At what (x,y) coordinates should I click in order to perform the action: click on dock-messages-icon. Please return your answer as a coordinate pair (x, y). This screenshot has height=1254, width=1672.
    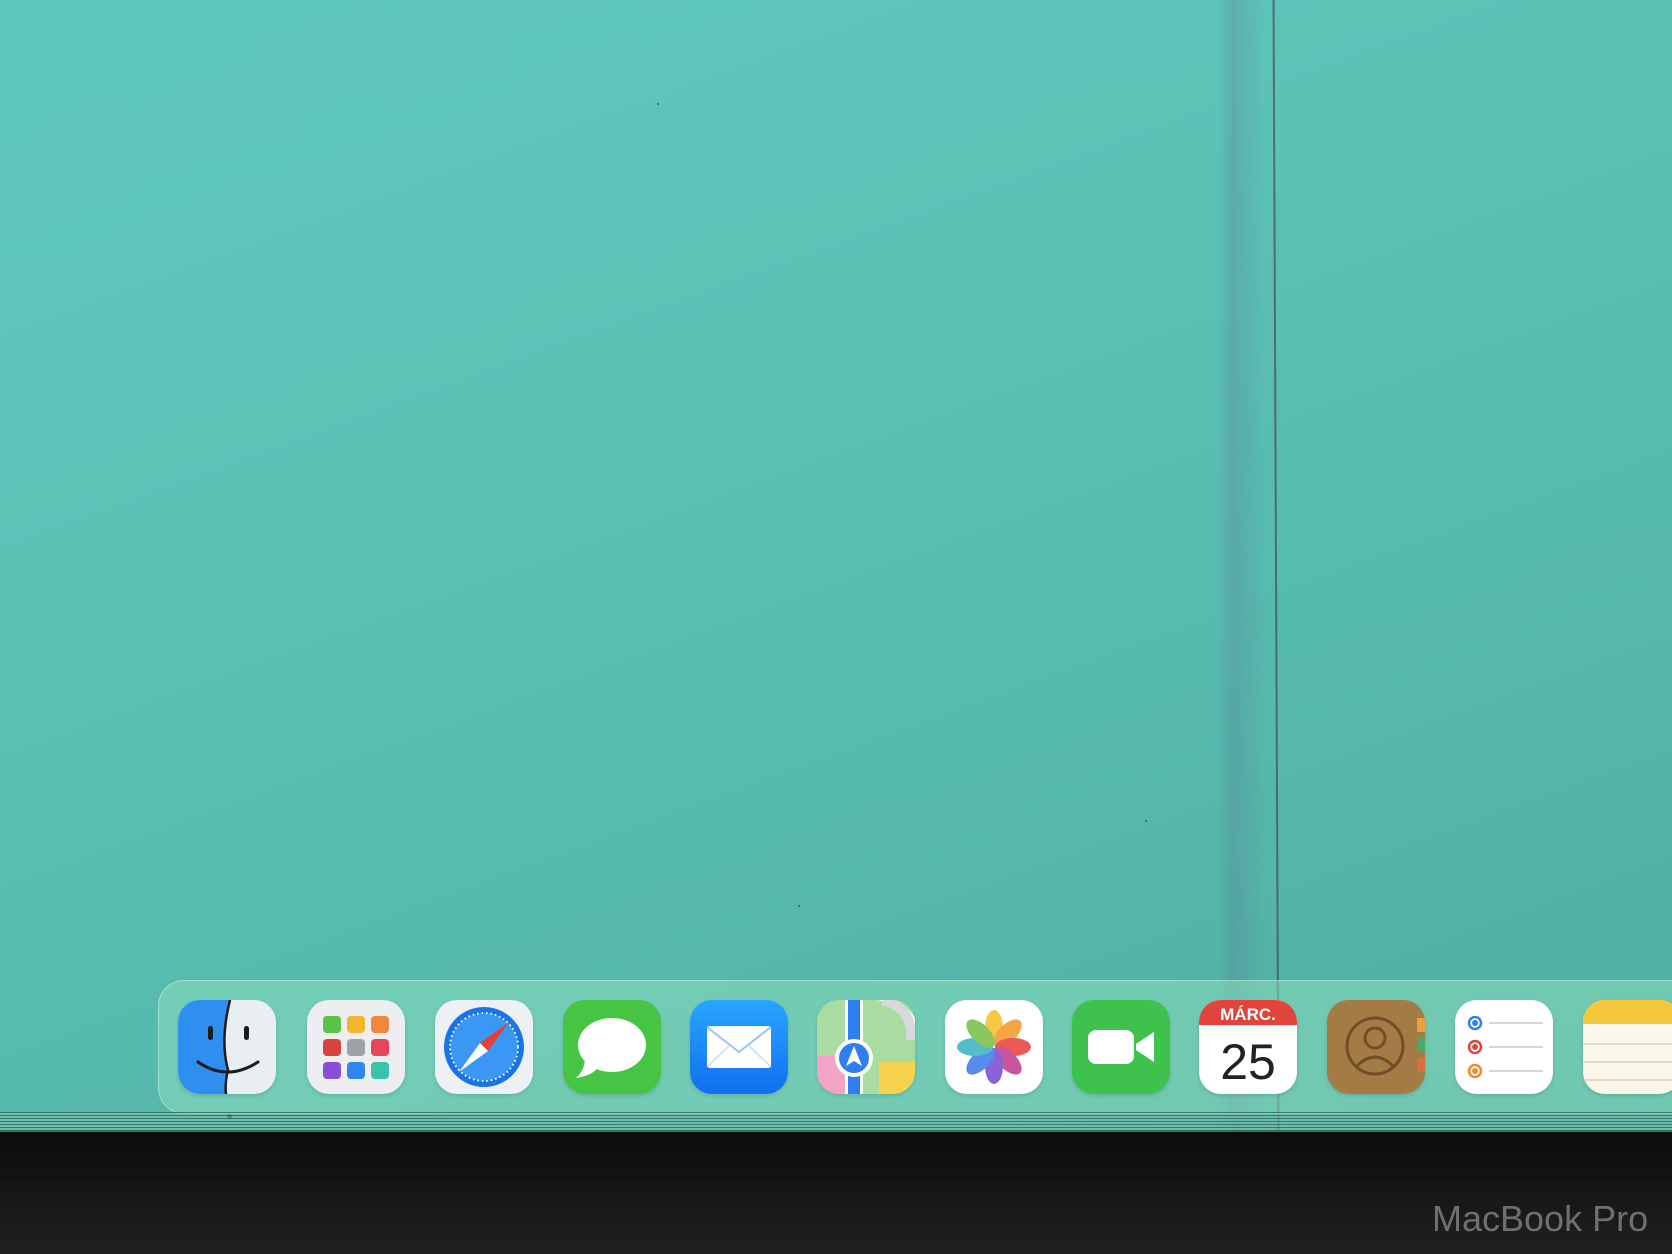
    Looking at the image, I should click on (612, 1047).